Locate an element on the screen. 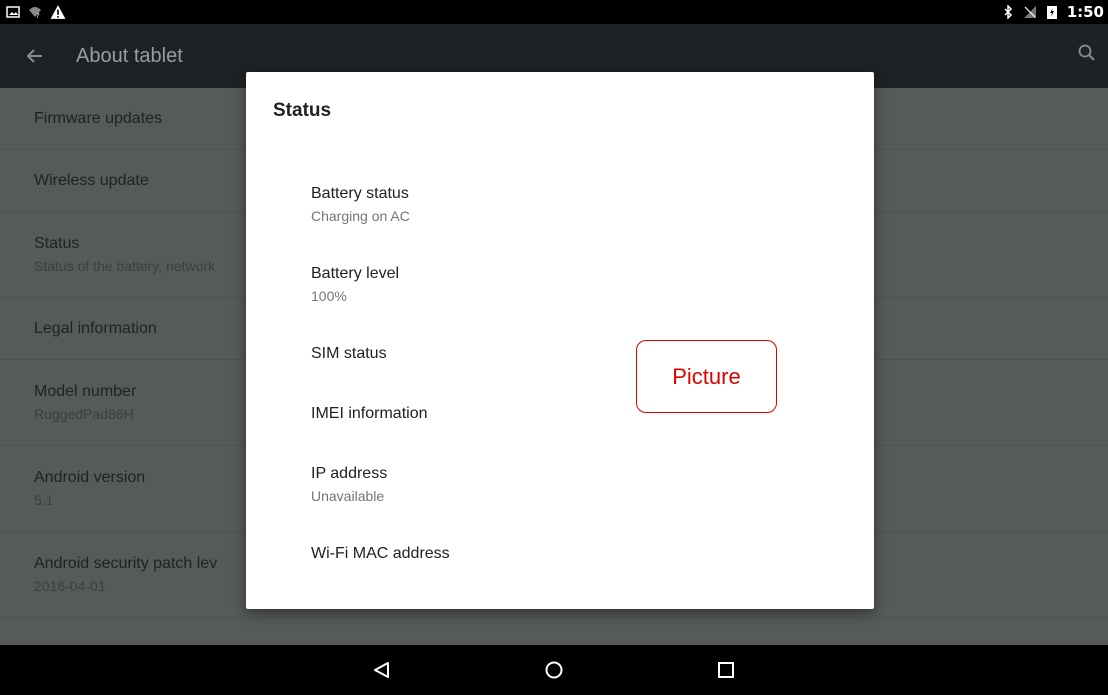 The image size is (1108, 695). status-bar-right: 1:50 is located at coordinates (1052, 12).